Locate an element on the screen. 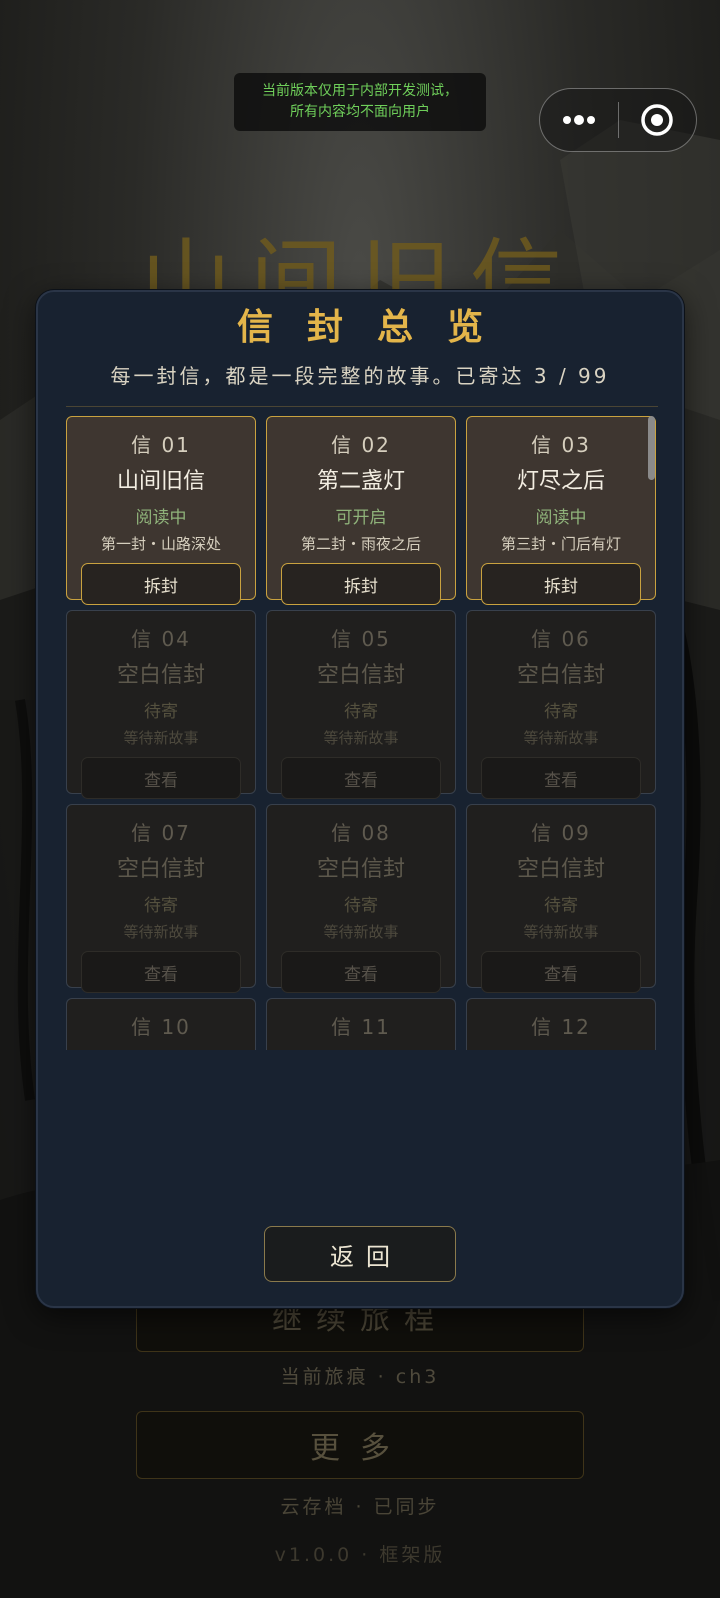 This screenshot has width=720, height=1598. letter-card: 信 11 is located at coordinates (361, 1024).